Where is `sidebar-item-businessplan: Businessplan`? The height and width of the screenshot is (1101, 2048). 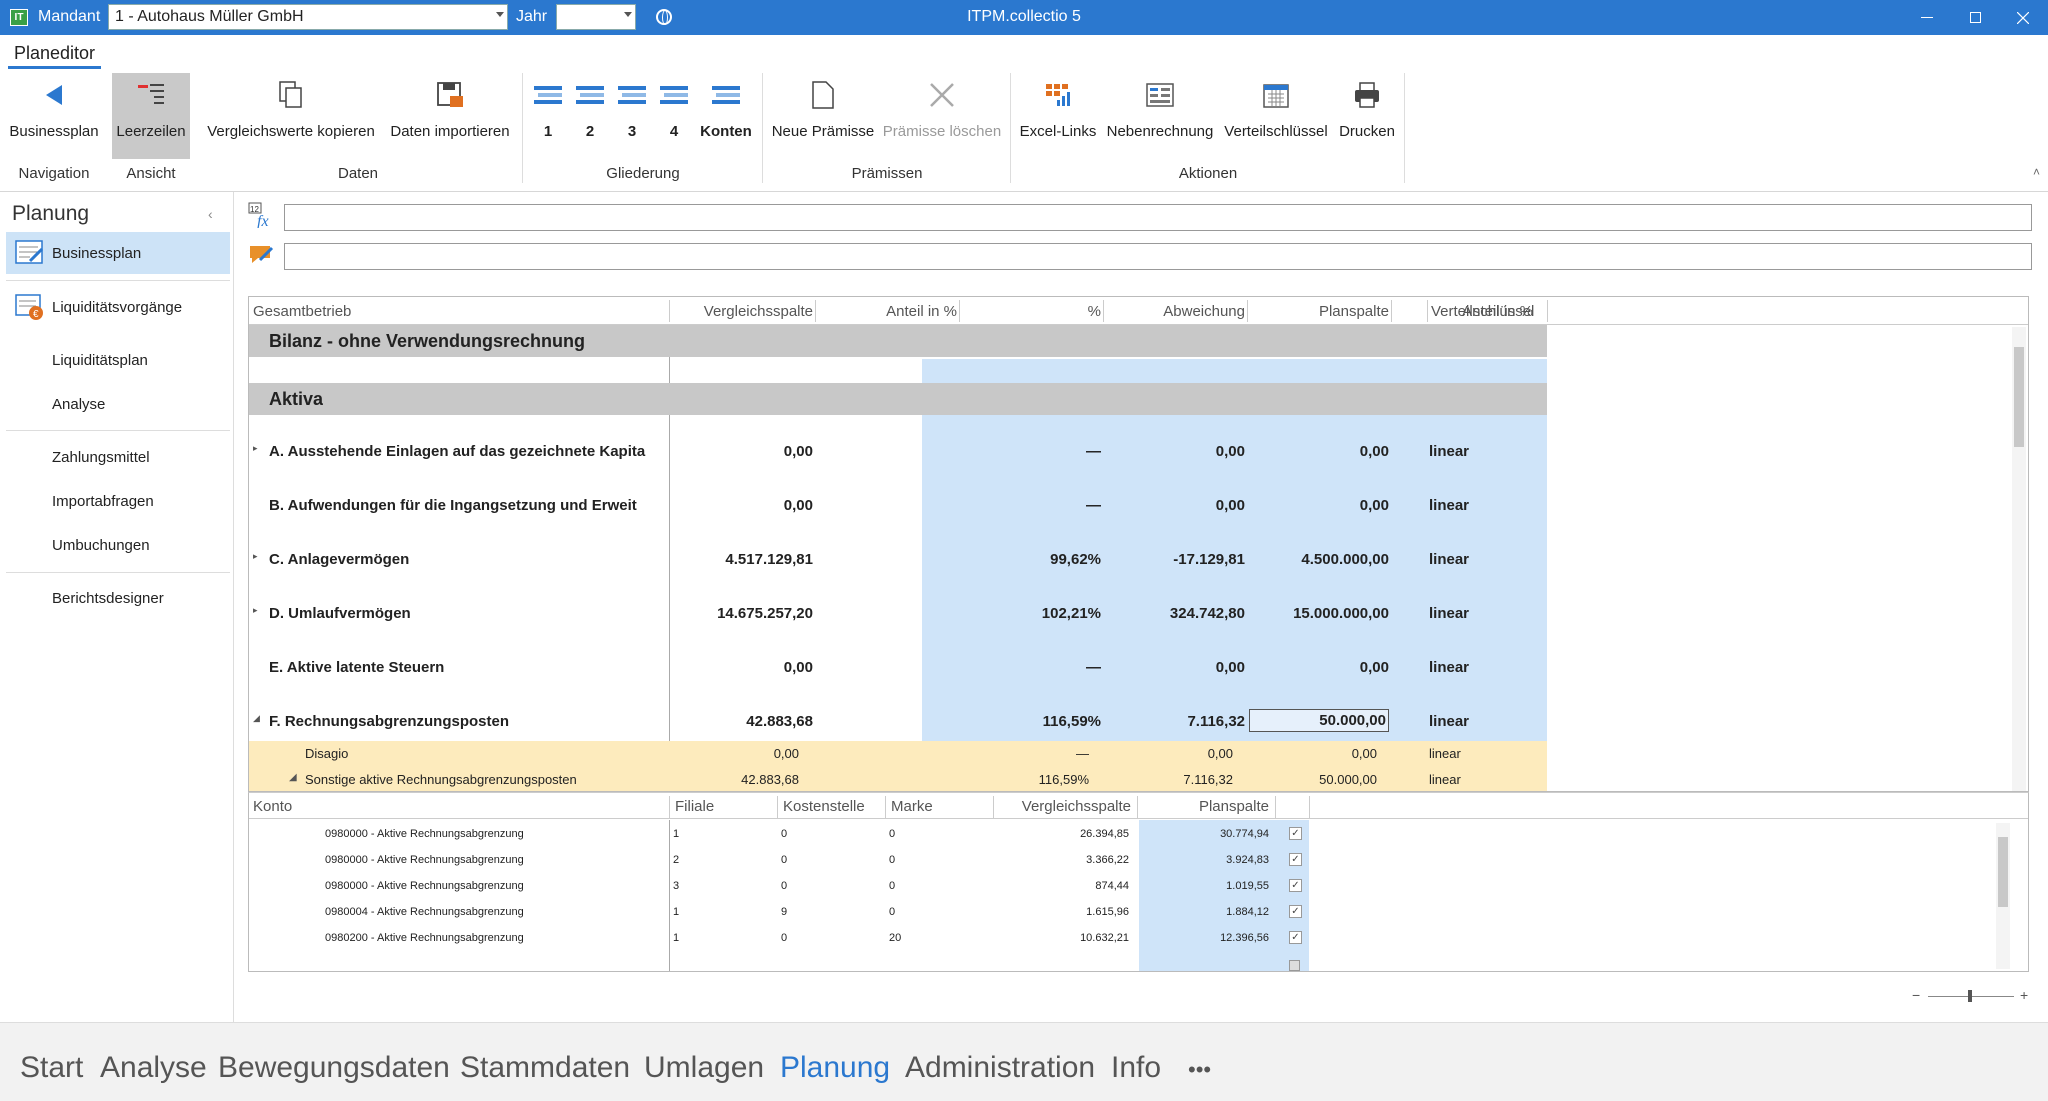 sidebar-item-businessplan: Businessplan is located at coordinates (118, 253).